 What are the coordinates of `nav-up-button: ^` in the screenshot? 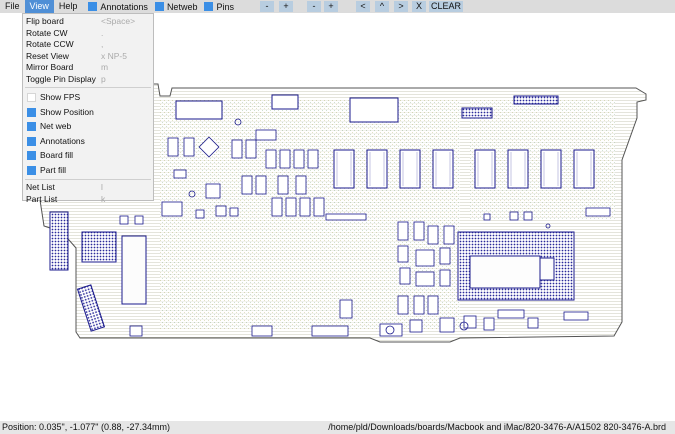 It's located at (381, 6).